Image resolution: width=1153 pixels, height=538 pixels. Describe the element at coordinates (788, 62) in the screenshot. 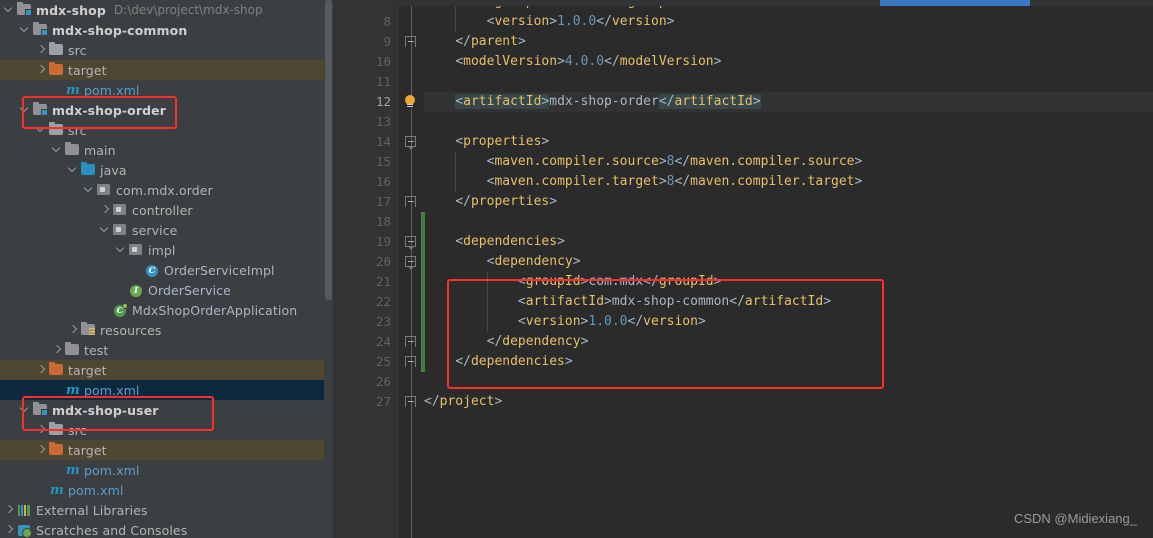

I see `code-line: <modelVersion>4.0.0</modelVersion>` at that location.